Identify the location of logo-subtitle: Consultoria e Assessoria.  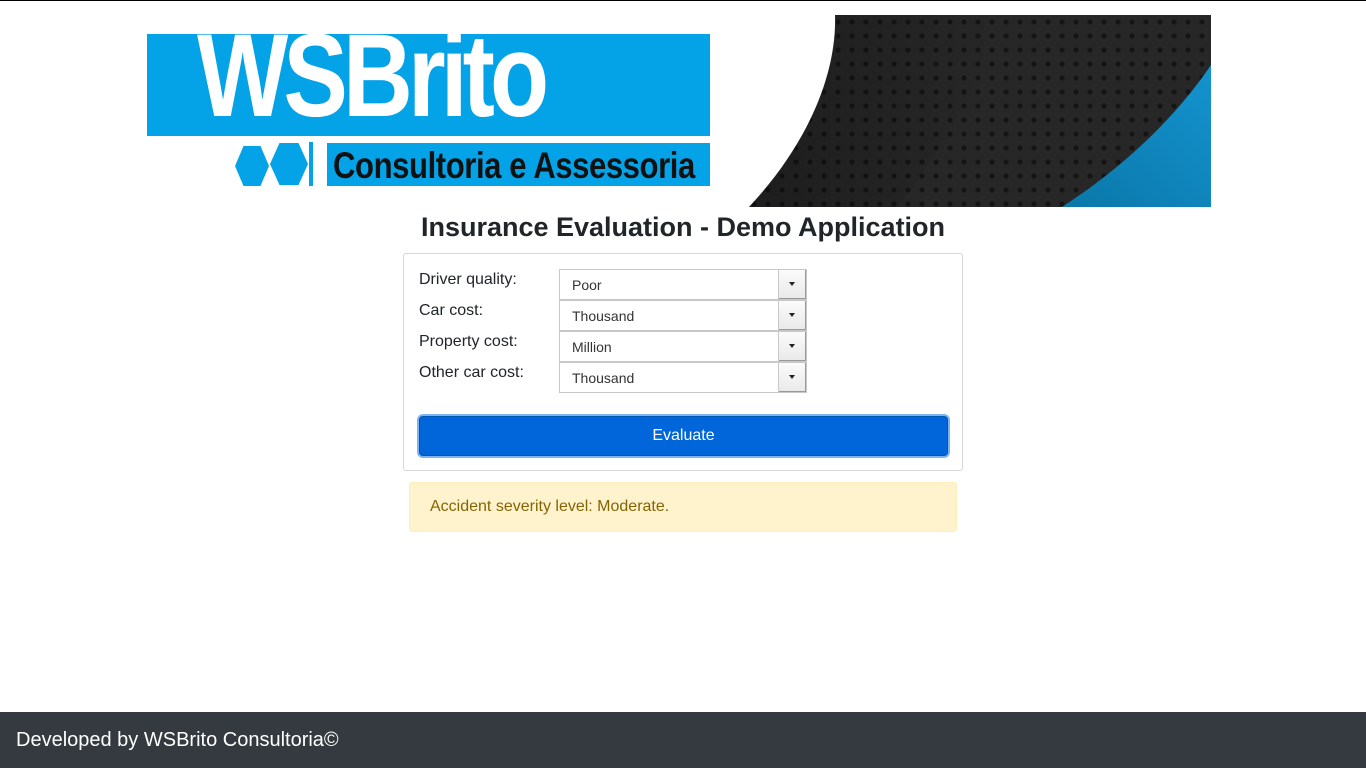
(514, 165).